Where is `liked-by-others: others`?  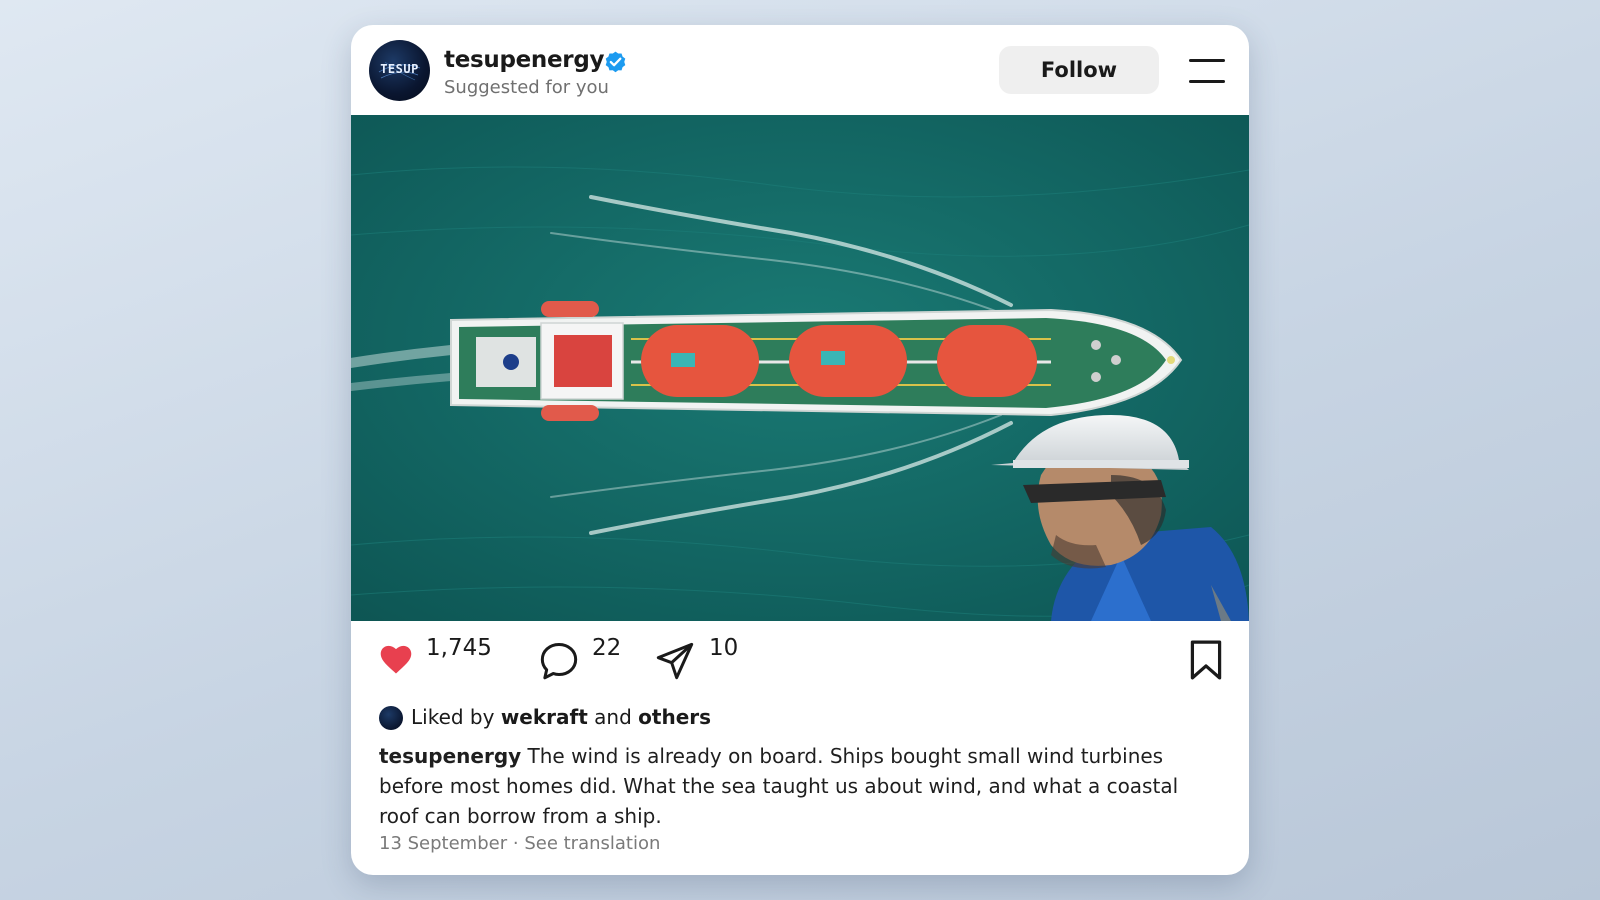
liked-by-others: others is located at coordinates (674, 717).